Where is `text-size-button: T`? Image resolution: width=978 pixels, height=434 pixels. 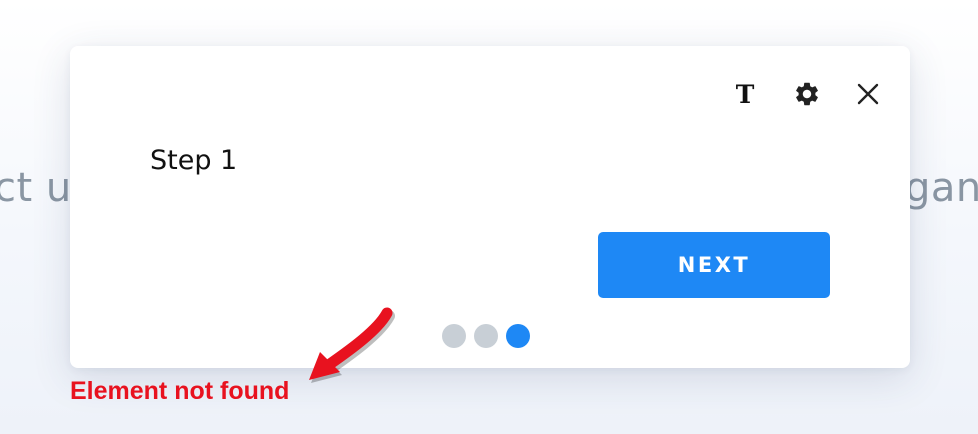
text-size-button: T is located at coordinates (745, 94).